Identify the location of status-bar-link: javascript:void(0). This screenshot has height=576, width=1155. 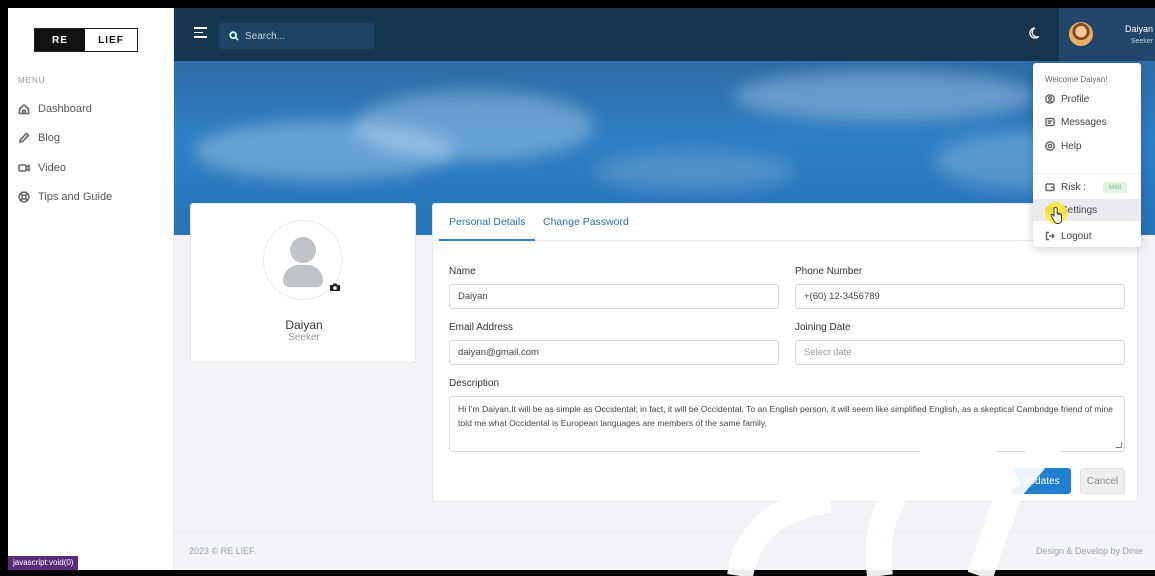
(43, 563).